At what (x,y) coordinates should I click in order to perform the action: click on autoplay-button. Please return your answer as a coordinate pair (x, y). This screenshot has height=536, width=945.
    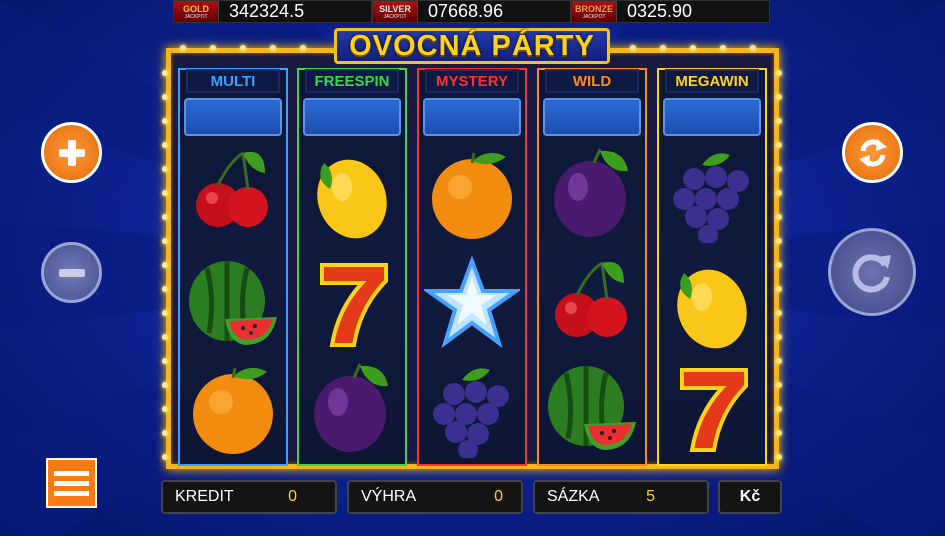
    Looking at the image, I should click on (872, 152).